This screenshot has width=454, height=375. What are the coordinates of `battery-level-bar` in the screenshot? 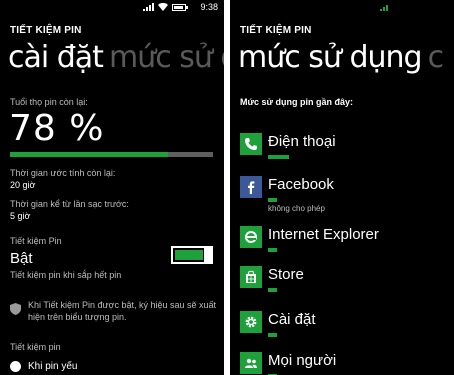 It's located at (111, 154).